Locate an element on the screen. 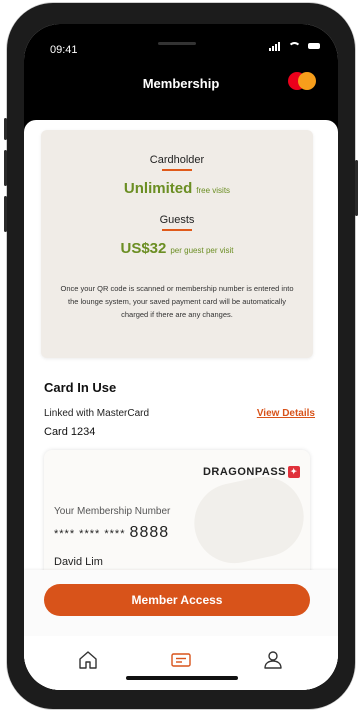  notch-indicator is located at coordinates (177, 43).